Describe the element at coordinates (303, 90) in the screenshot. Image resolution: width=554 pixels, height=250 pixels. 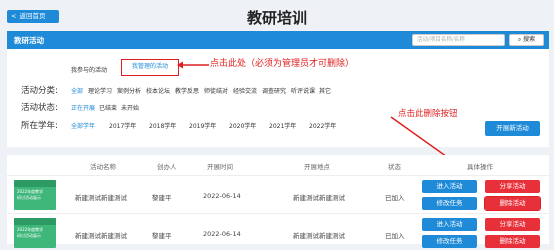
I see `filter-type-option: 听评说课` at that location.